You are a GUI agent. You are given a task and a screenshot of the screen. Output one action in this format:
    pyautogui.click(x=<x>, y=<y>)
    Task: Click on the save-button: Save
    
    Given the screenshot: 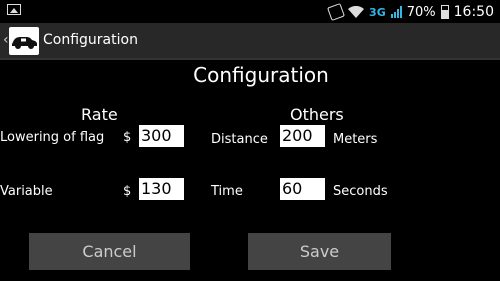 What is the action you would take?
    pyautogui.click(x=319, y=251)
    